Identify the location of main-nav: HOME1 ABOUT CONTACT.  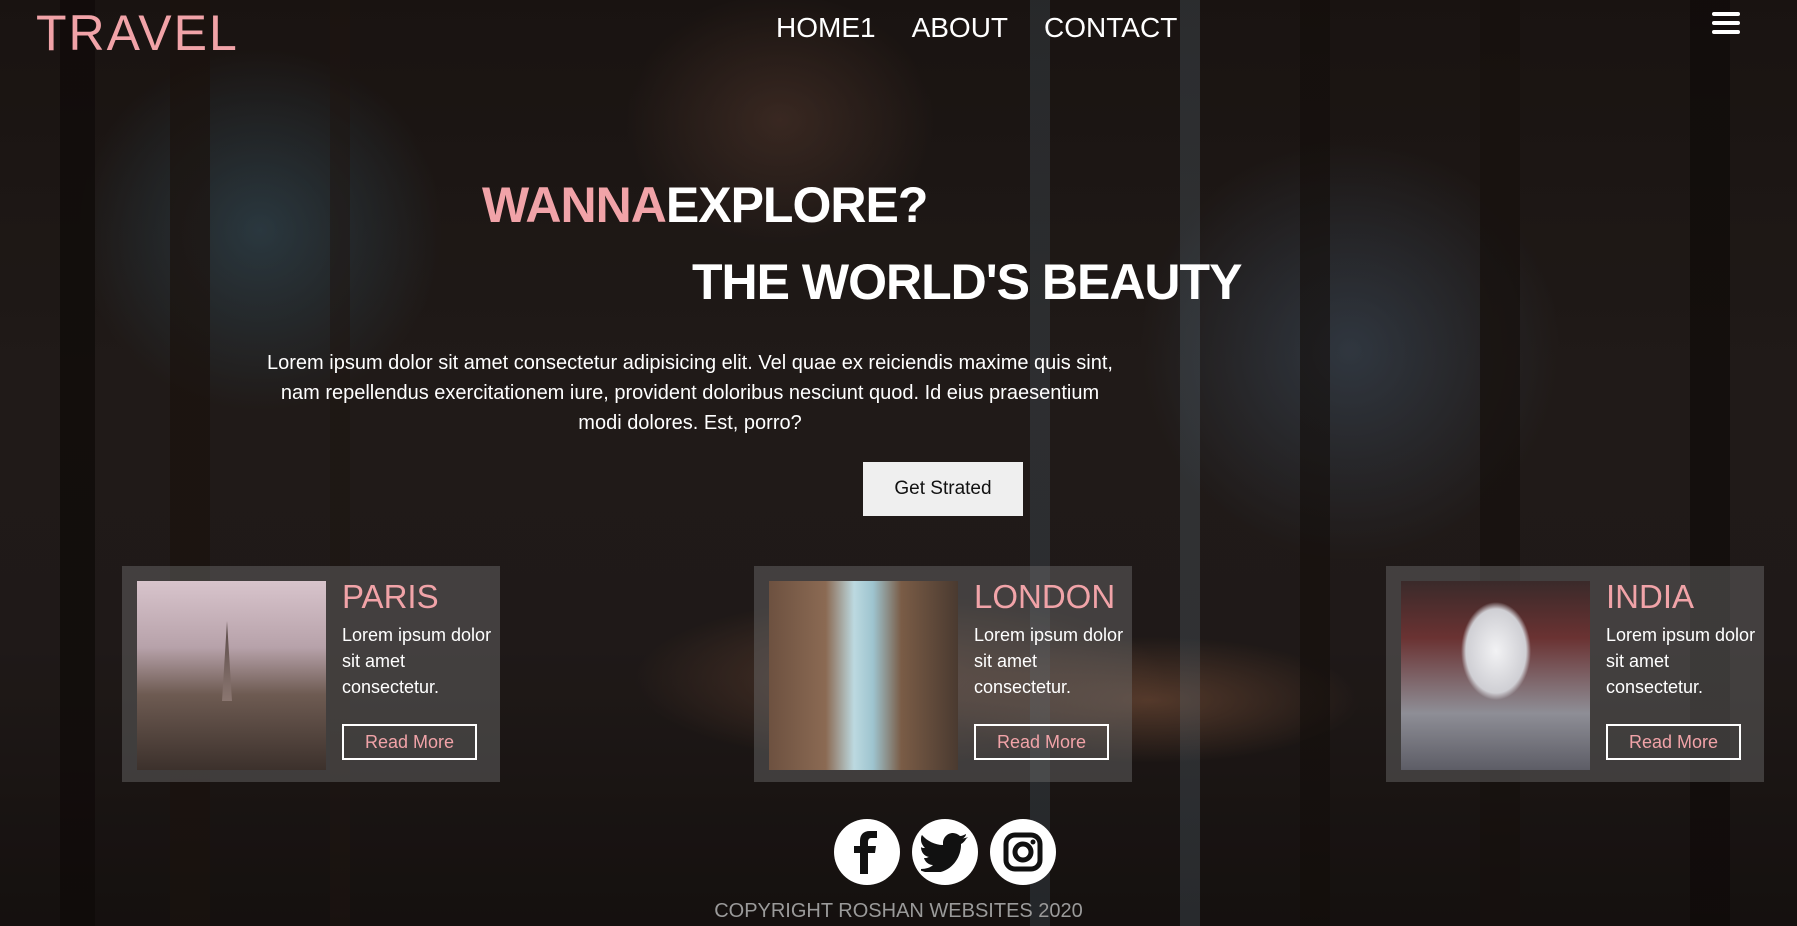
(976, 28).